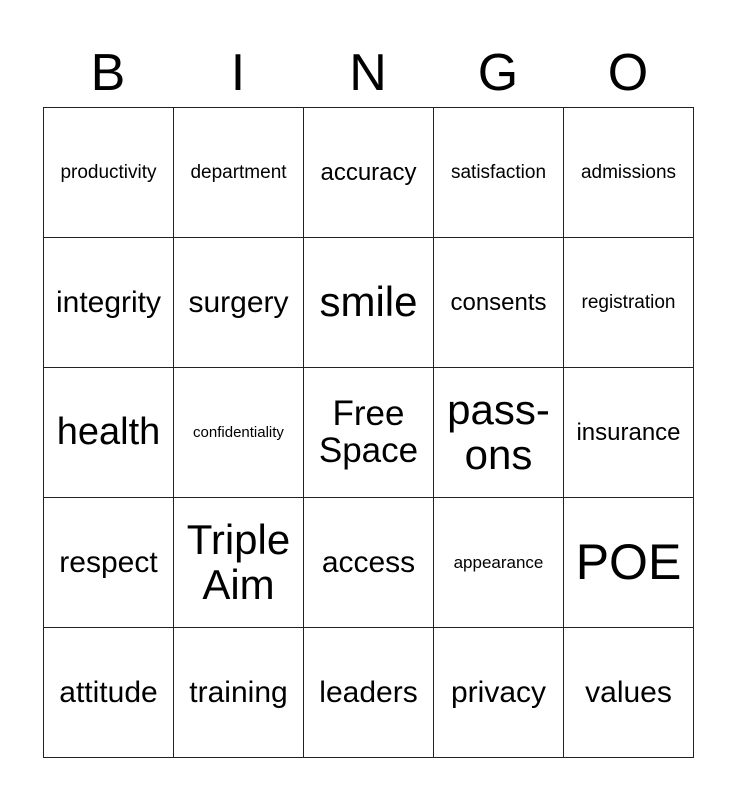 The width and height of the screenshot is (736, 800). Describe the element at coordinates (108, 302) in the screenshot. I see `bingo-cell: integrity` at that location.